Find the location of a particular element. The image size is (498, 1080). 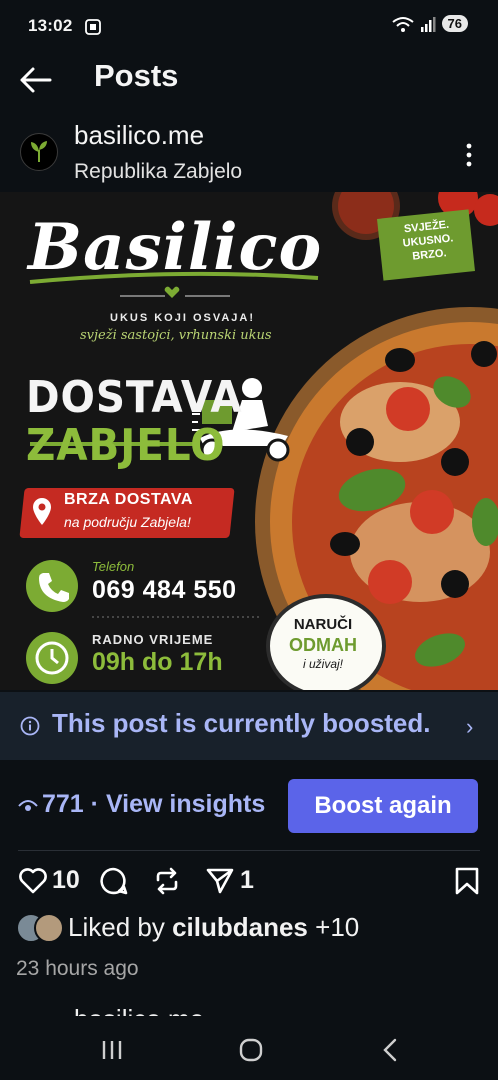

system-nav-bar is located at coordinates (249, 1048).